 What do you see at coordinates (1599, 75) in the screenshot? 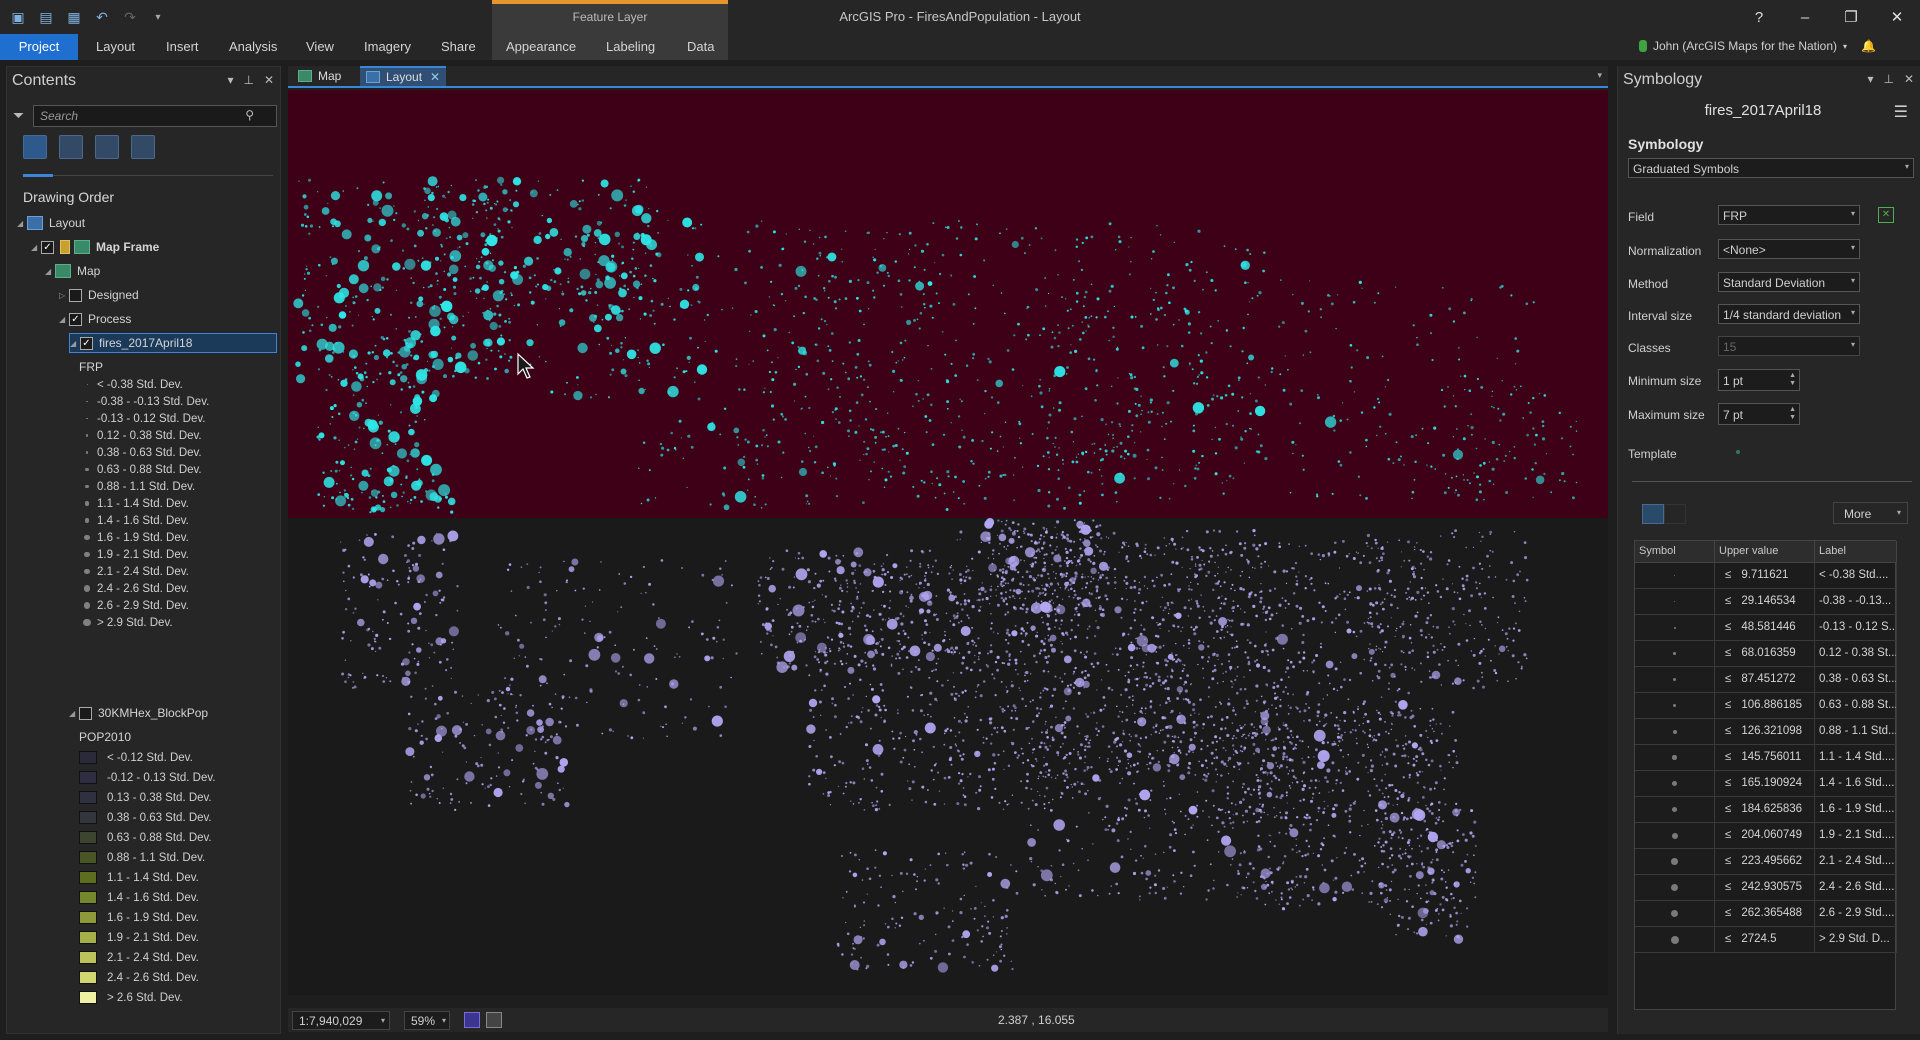
I see `tab-list-icon: ▾` at bounding box center [1599, 75].